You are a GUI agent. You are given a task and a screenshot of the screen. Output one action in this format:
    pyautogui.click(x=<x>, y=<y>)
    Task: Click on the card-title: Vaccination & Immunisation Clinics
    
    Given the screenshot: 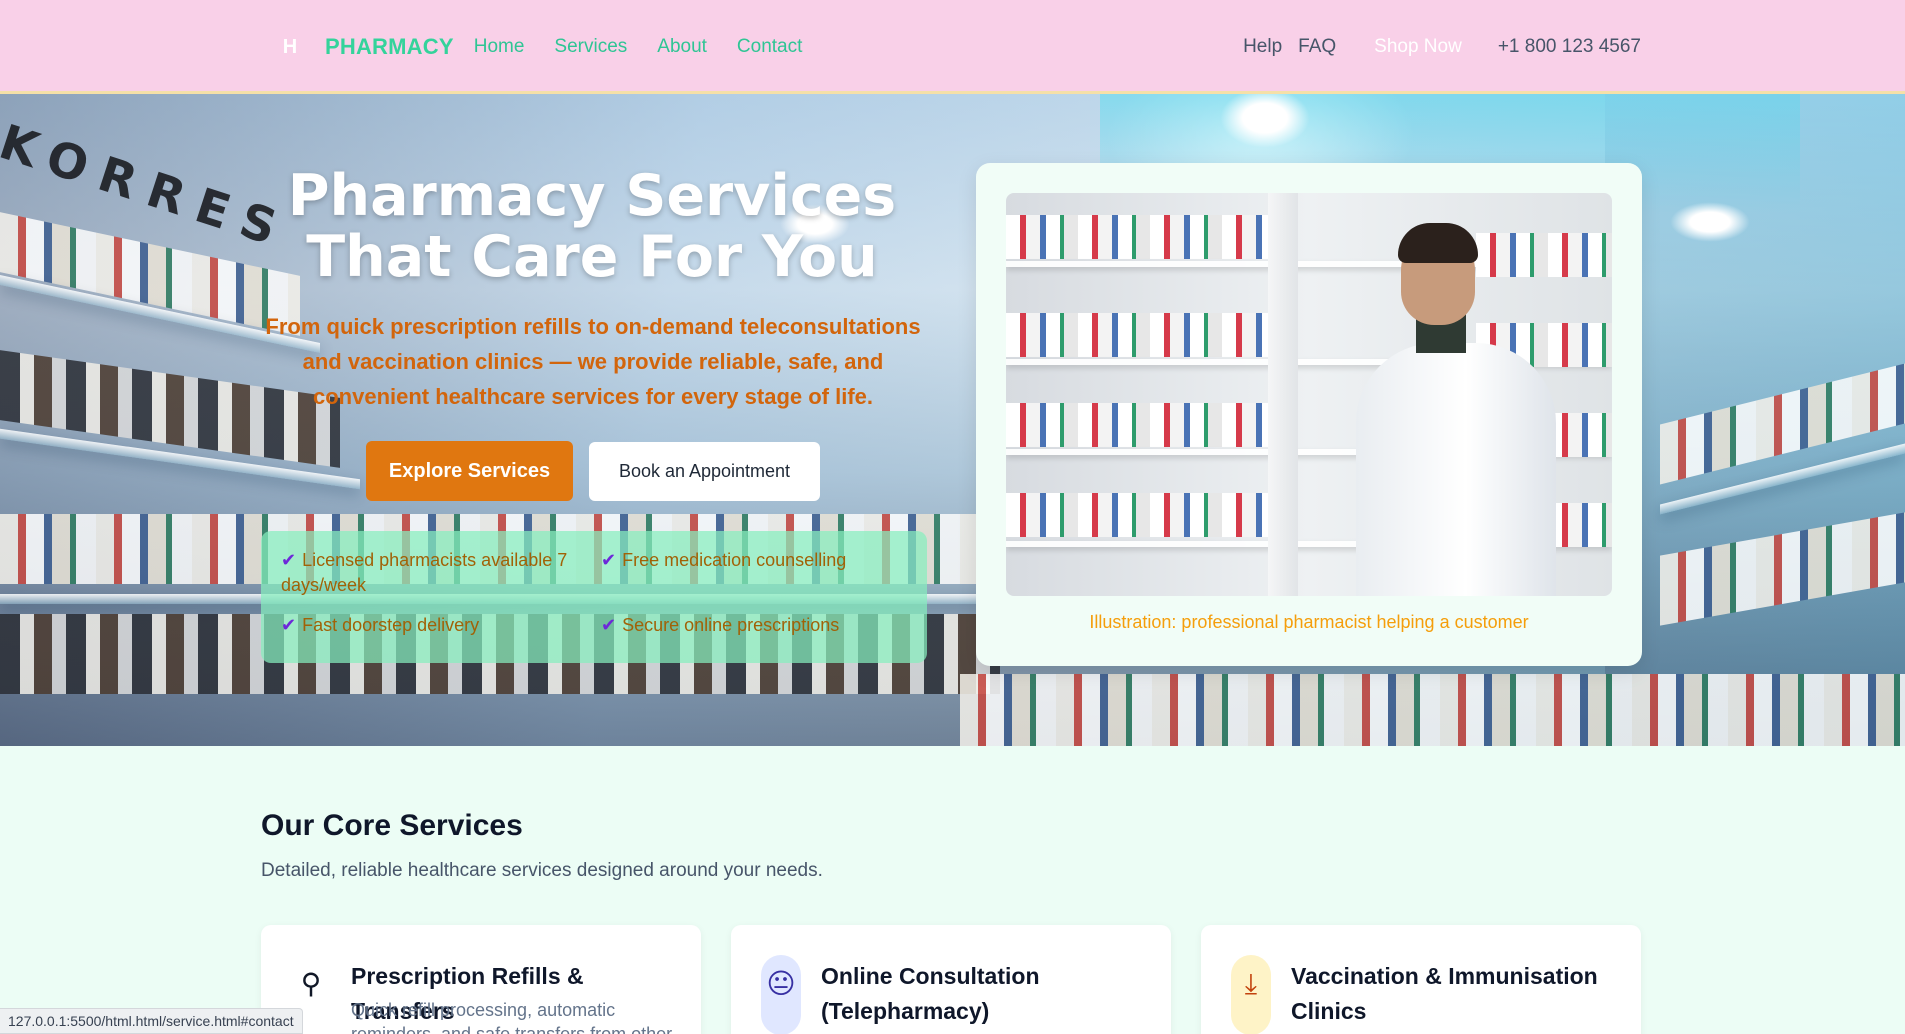 What is the action you would take?
    pyautogui.click(x=1444, y=993)
    